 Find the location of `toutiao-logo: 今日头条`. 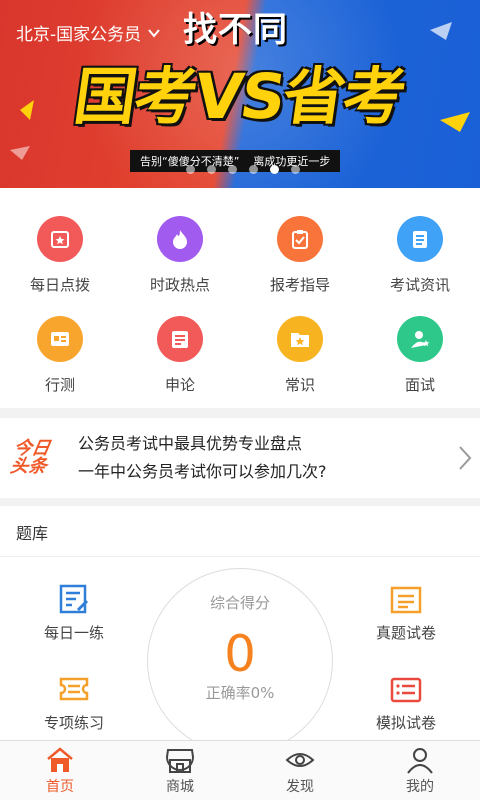

toutiao-logo: 今日头条 is located at coordinates (41, 457).